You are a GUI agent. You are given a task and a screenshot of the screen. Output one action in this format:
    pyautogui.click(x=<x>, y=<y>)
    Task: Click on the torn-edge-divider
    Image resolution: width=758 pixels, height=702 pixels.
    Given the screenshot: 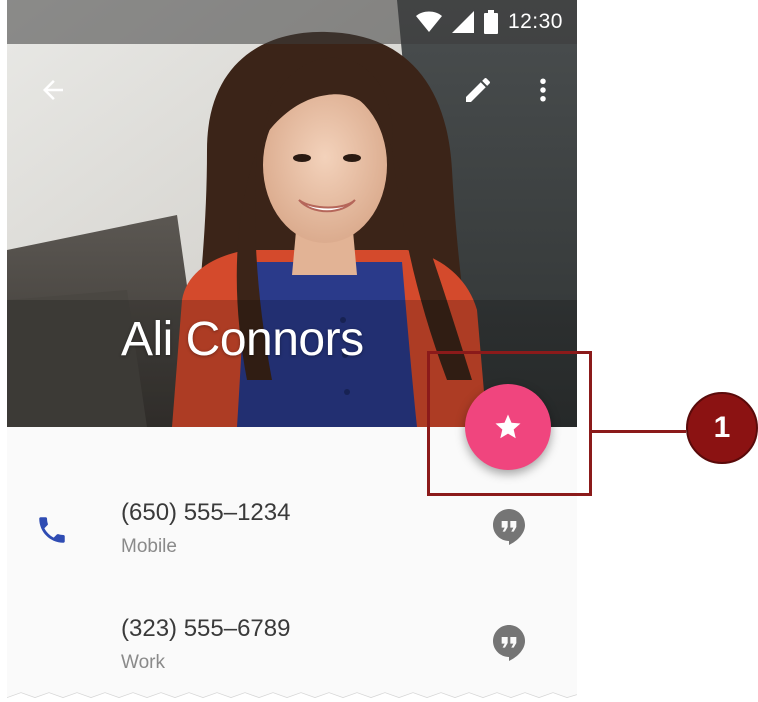 What is the action you would take?
    pyautogui.click(x=292, y=697)
    